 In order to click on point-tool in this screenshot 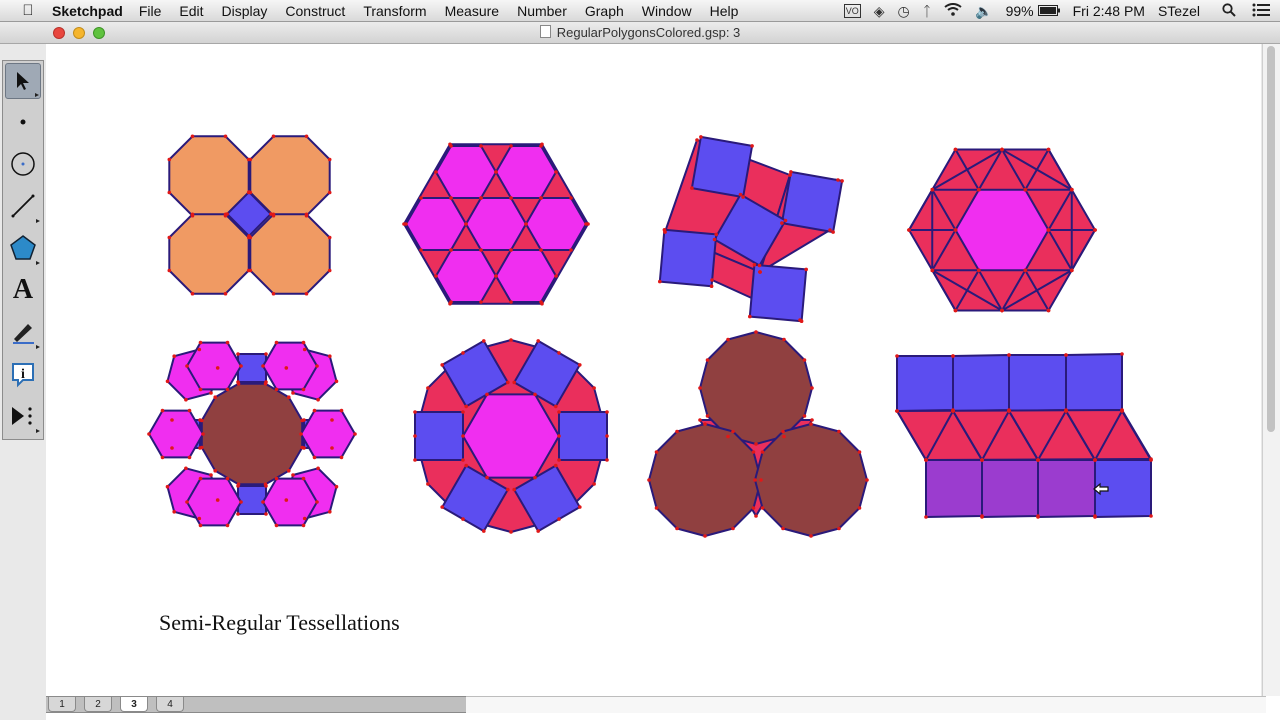, I will do `click(23, 122)`.